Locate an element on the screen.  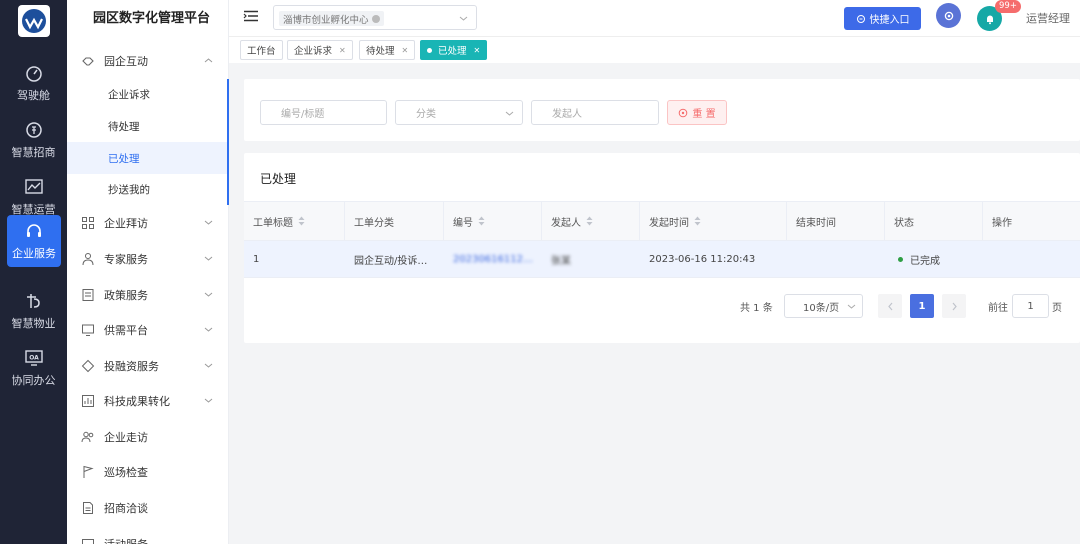
page-number-current: 1 is located at coordinates (922, 306).